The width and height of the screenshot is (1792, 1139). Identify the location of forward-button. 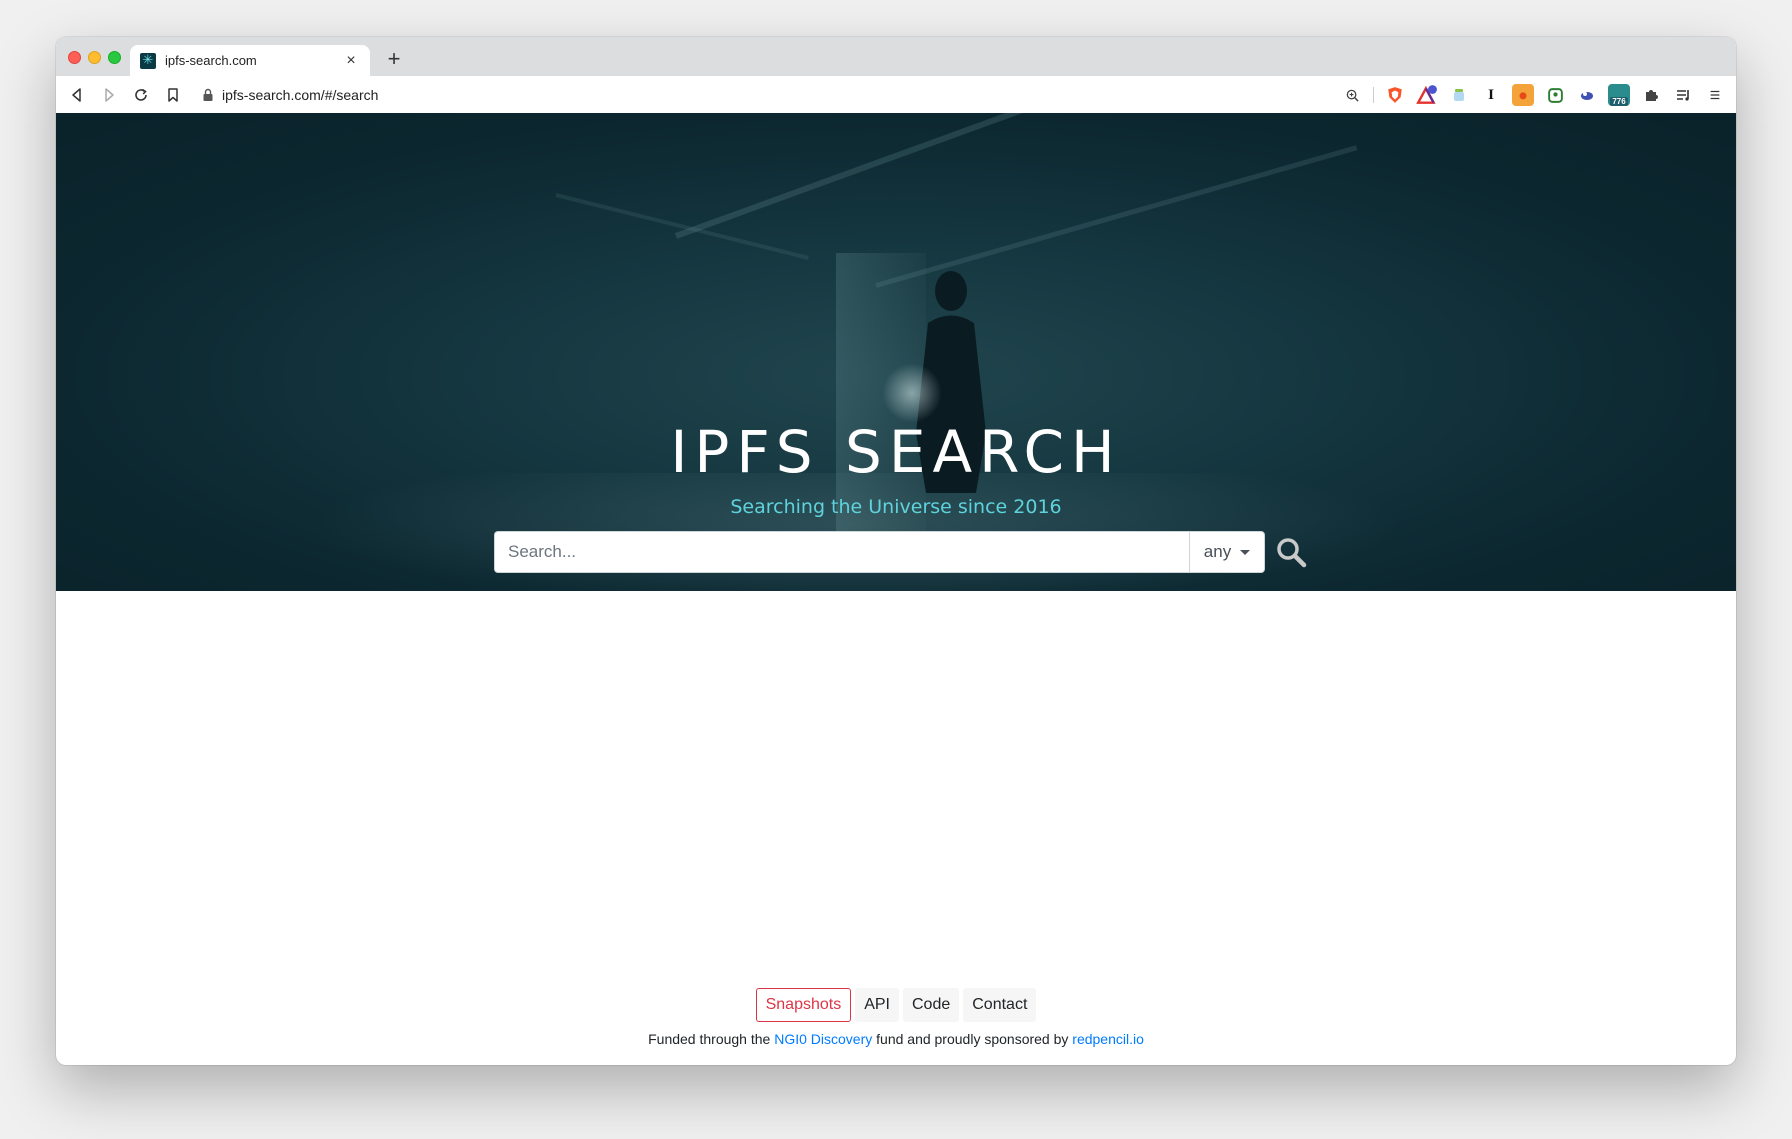
(109, 95).